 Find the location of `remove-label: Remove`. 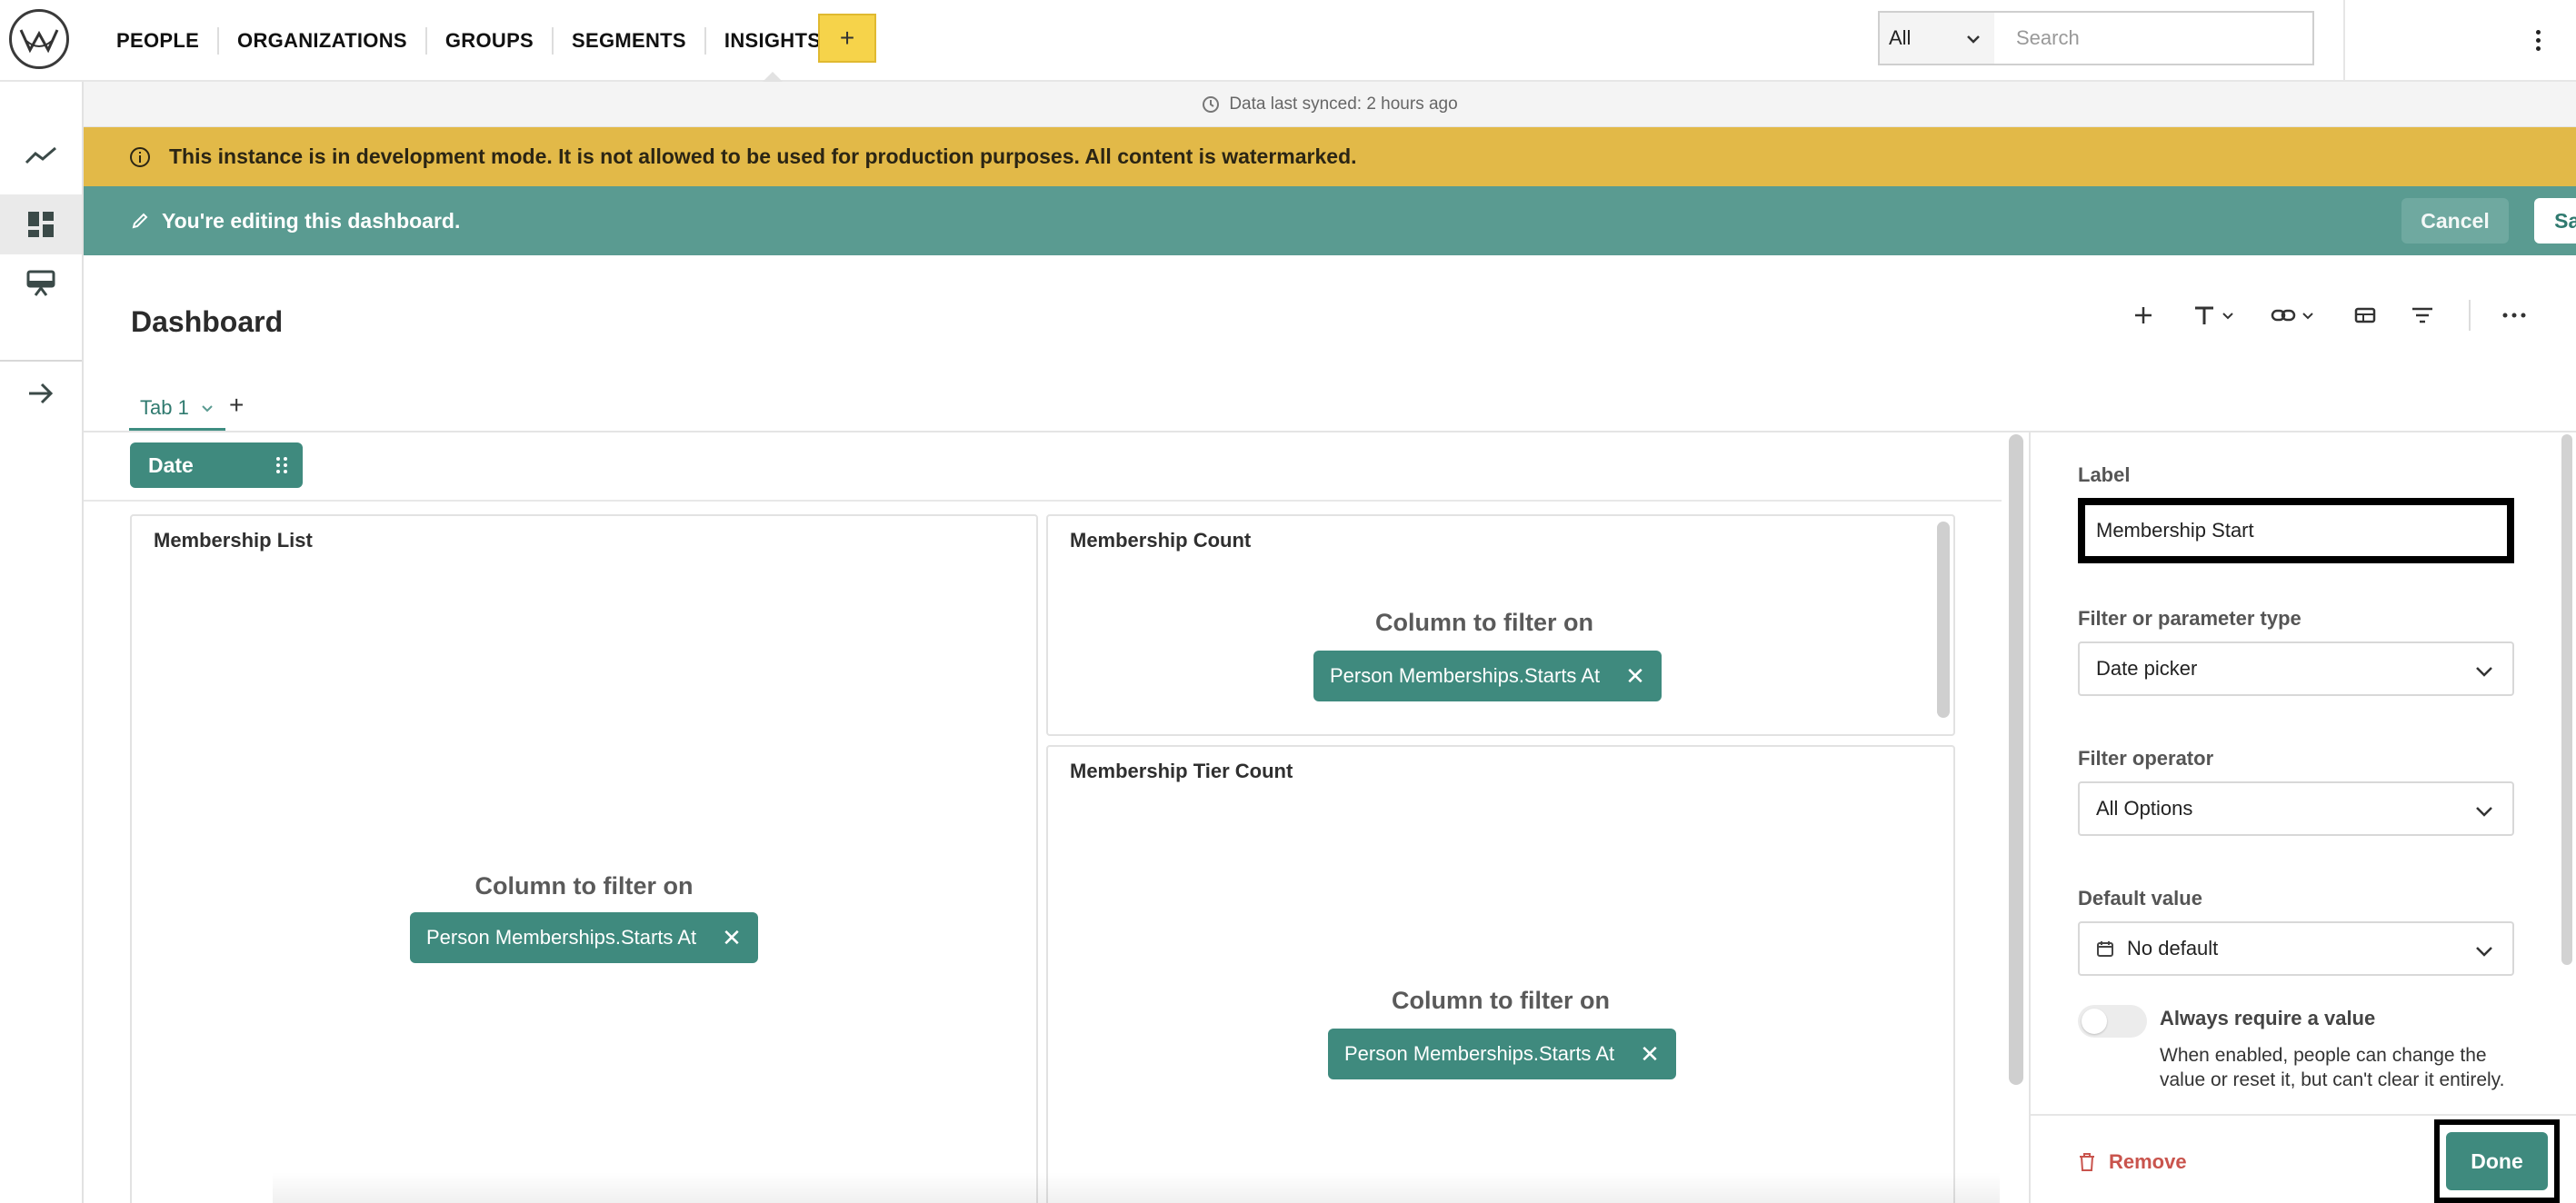

remove-label: Remove is located at coordinates (2148, 1161).